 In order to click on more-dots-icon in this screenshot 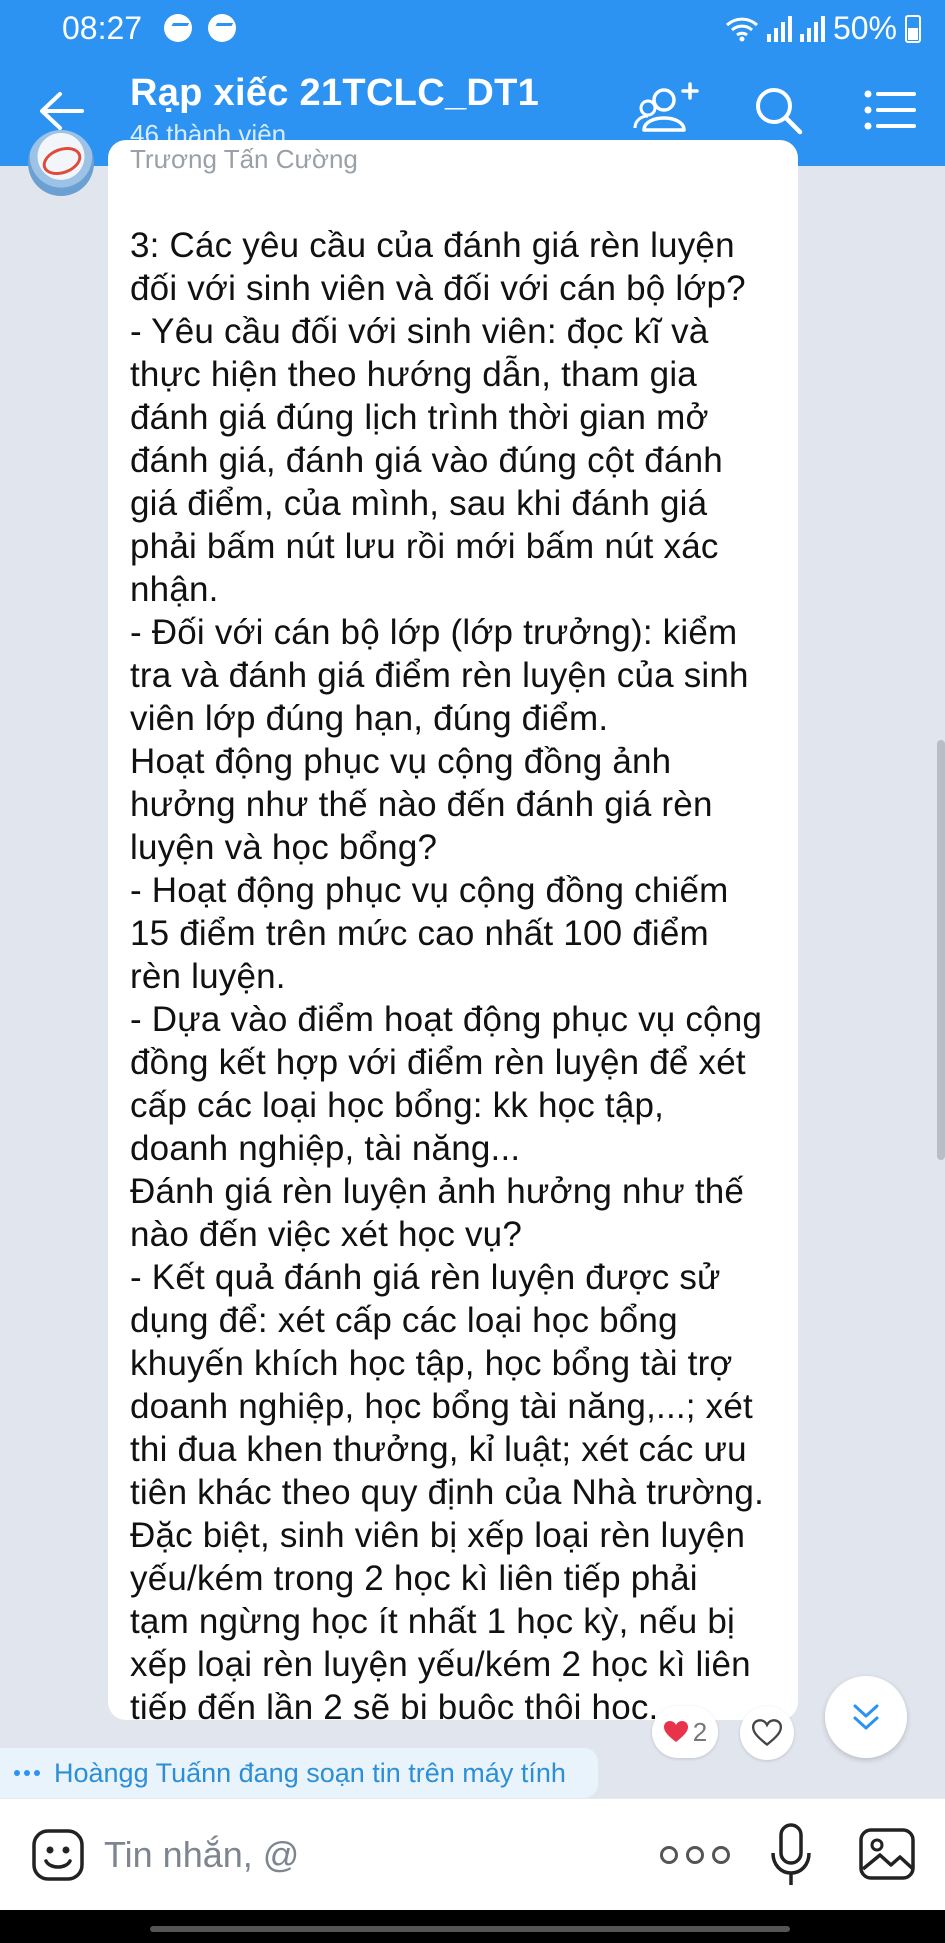, I will do `click(695, 1855)`.